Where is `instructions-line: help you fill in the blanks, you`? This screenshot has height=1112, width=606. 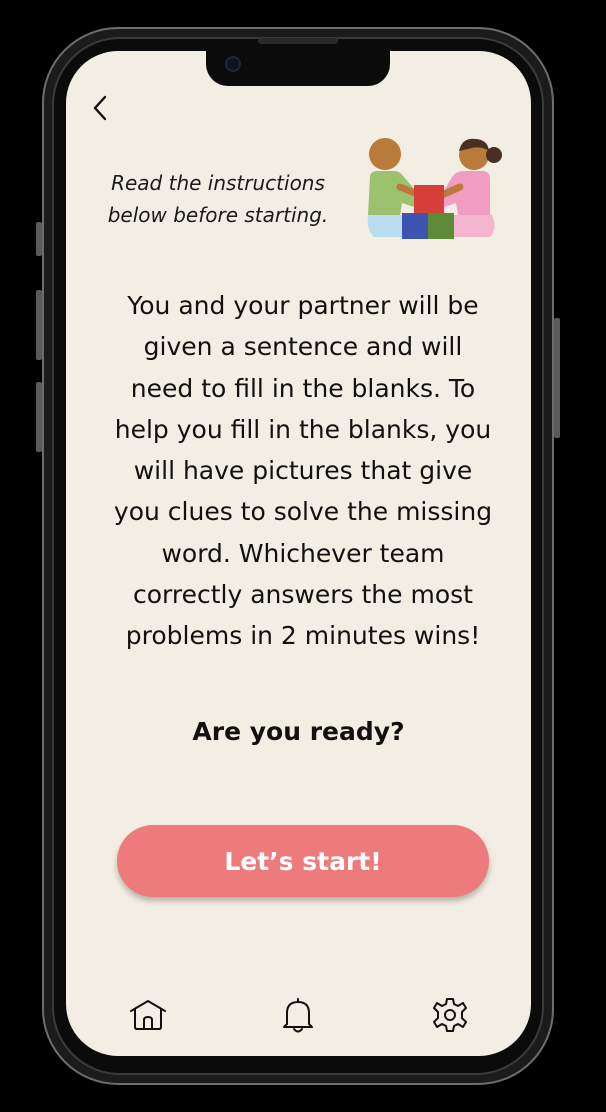 instructions-line: help you fill in the blanks, you is located at coordinates (303, 429).